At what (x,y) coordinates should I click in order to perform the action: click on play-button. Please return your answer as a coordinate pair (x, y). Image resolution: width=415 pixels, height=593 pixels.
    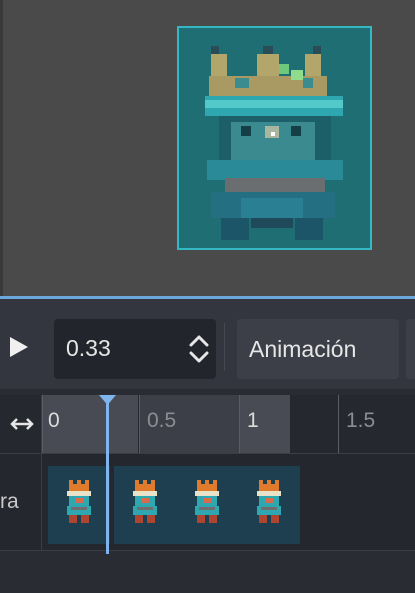
    Looking at the image, I should click on (20, 347).